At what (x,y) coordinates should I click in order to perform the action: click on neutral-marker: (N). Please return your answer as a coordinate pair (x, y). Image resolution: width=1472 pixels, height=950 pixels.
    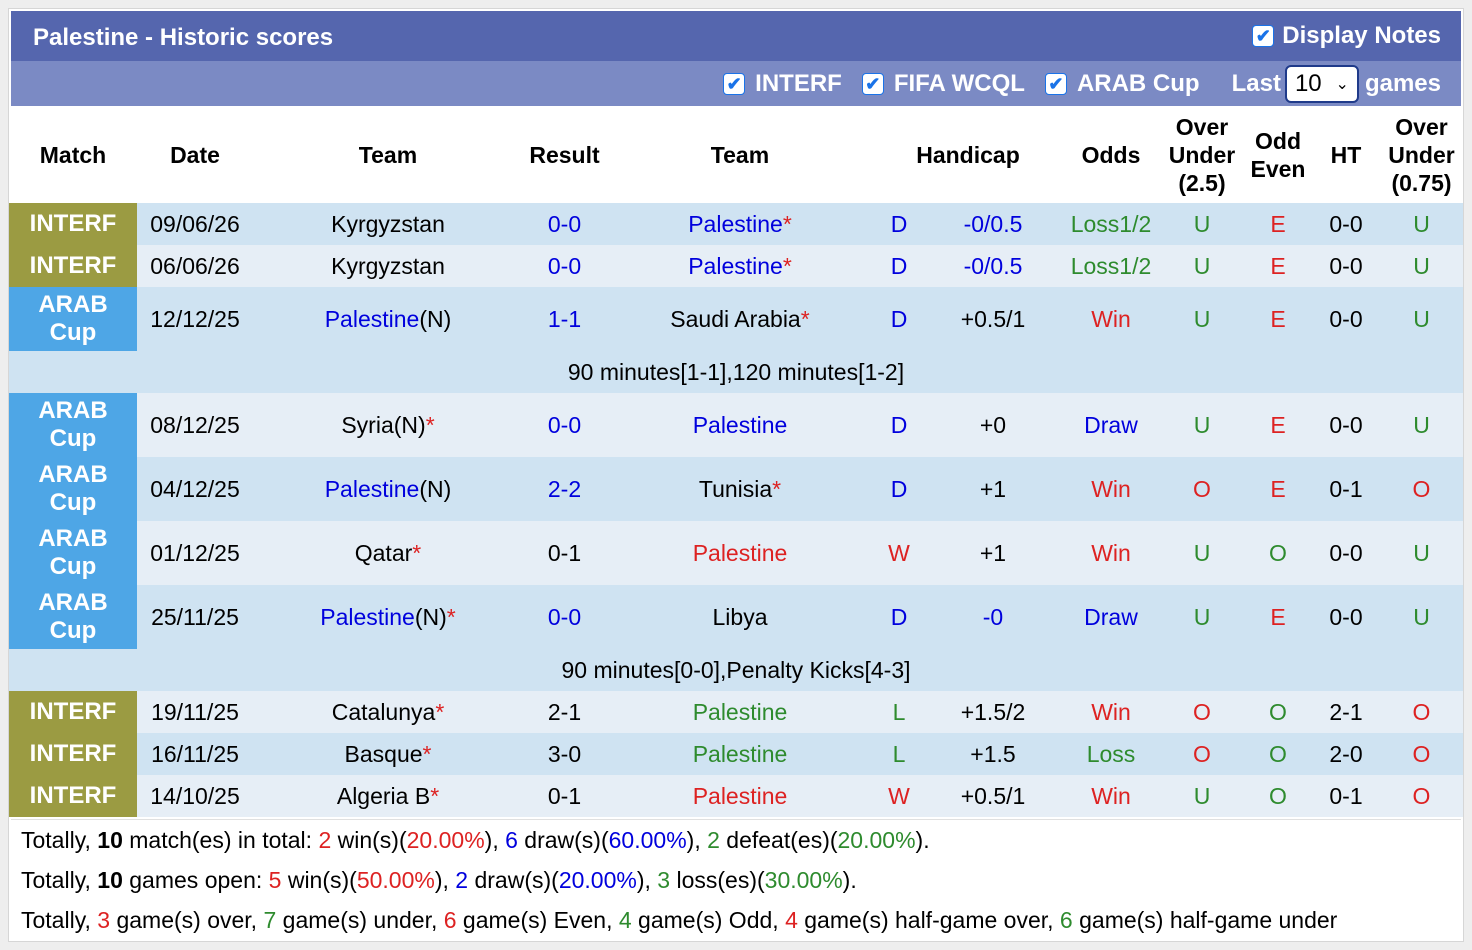
    Looking at the image, I should click on (430, 616).